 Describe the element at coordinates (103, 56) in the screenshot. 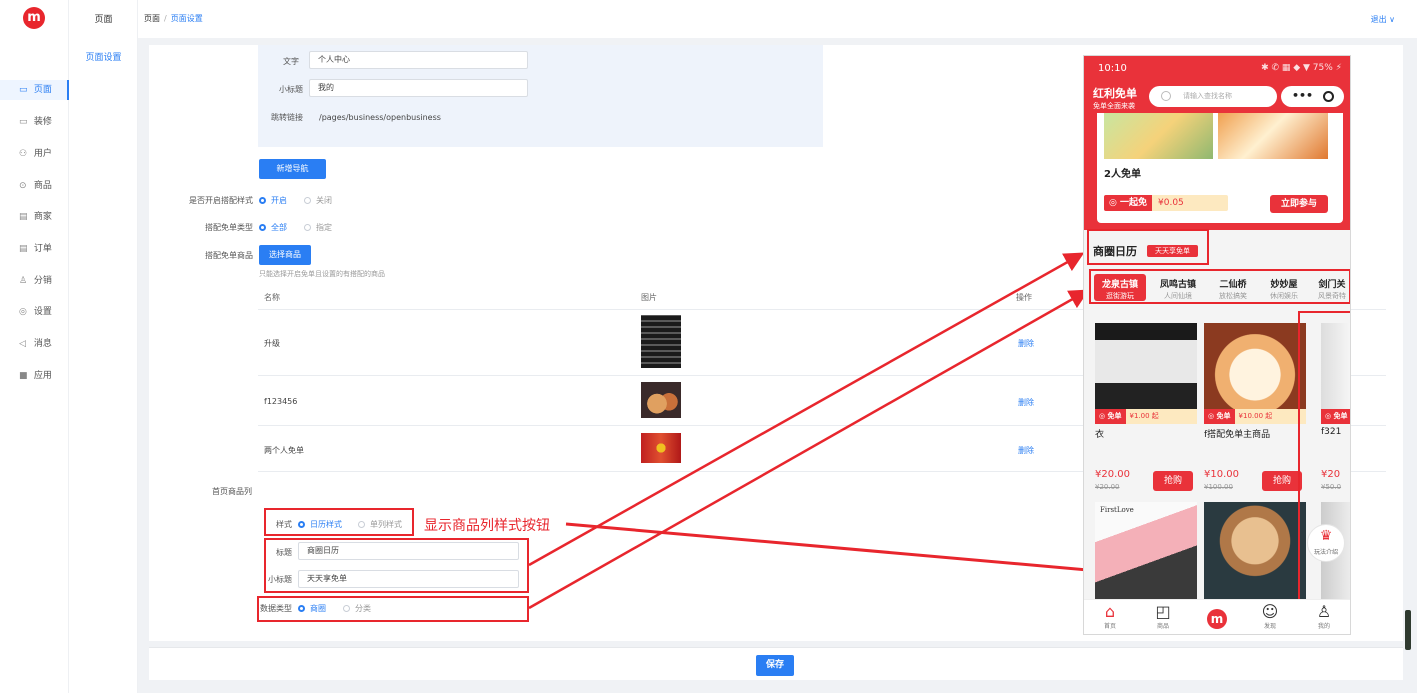

I see `sub-sidebar-item-page-settings: 页面设置` at that location.